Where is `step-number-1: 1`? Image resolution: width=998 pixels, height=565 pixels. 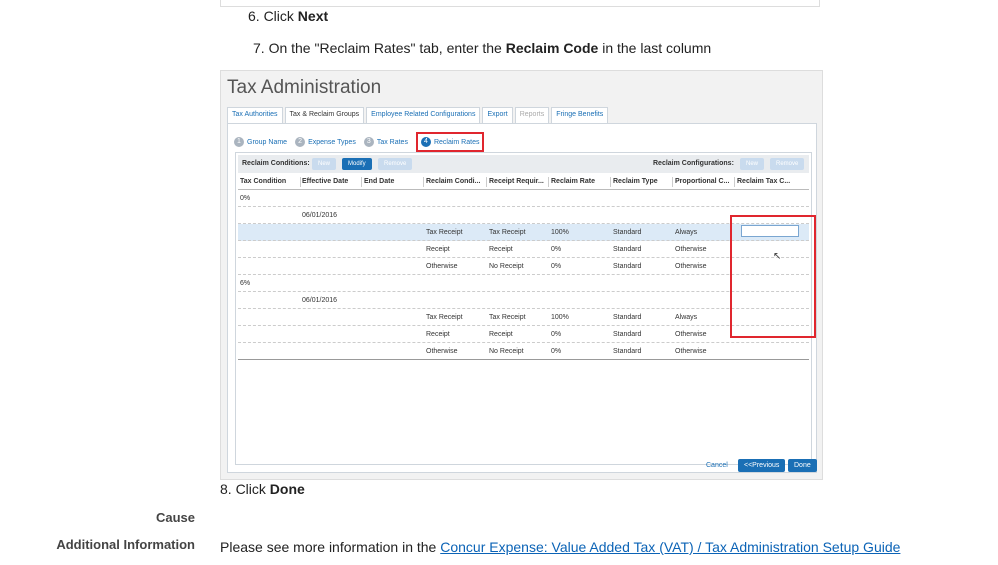 step-number-1: 1 is located at coordinates (239, 142).